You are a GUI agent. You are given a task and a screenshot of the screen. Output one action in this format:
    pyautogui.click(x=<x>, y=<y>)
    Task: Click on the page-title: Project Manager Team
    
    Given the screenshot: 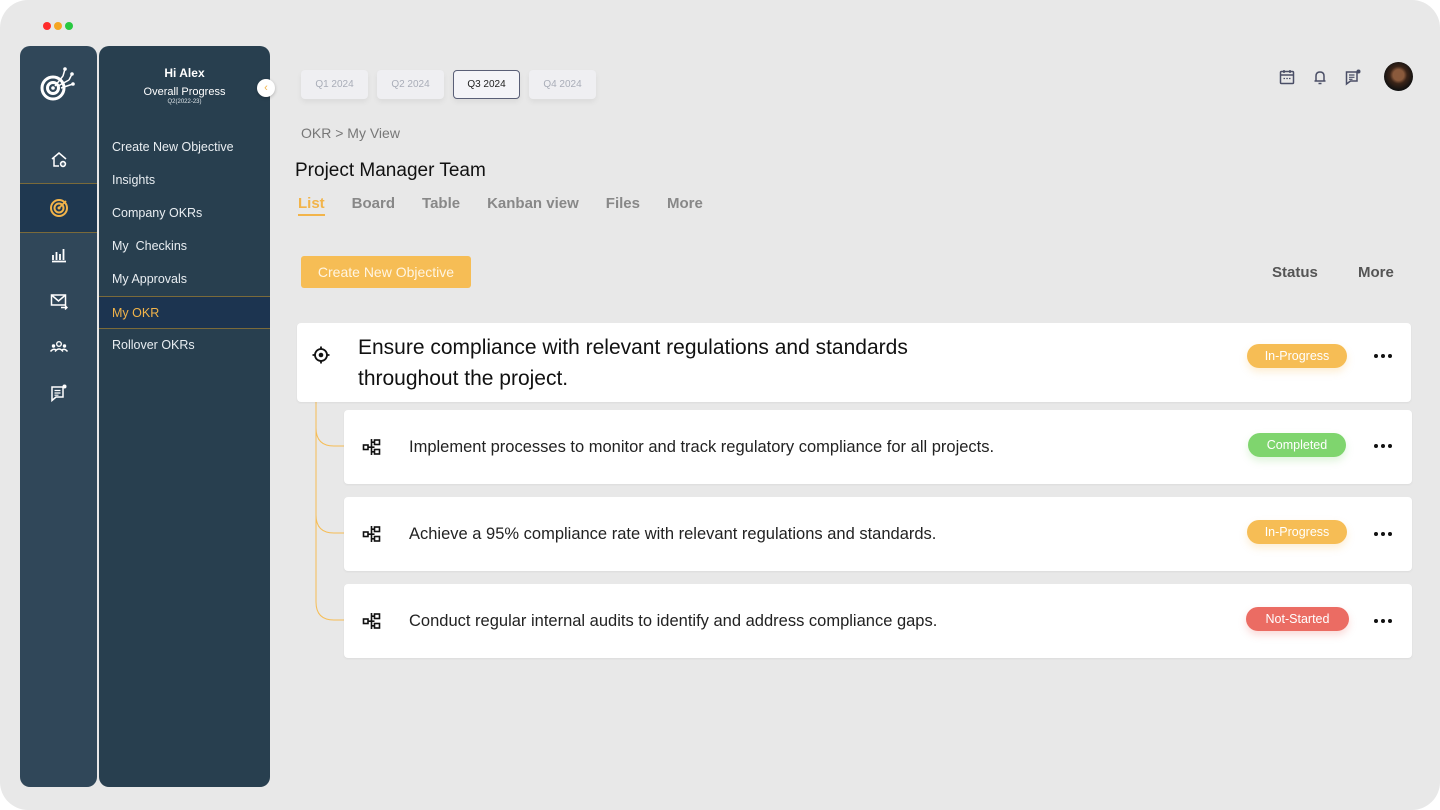 What is the action you would take?
    pyautogui.click(x=390, y=170)
    